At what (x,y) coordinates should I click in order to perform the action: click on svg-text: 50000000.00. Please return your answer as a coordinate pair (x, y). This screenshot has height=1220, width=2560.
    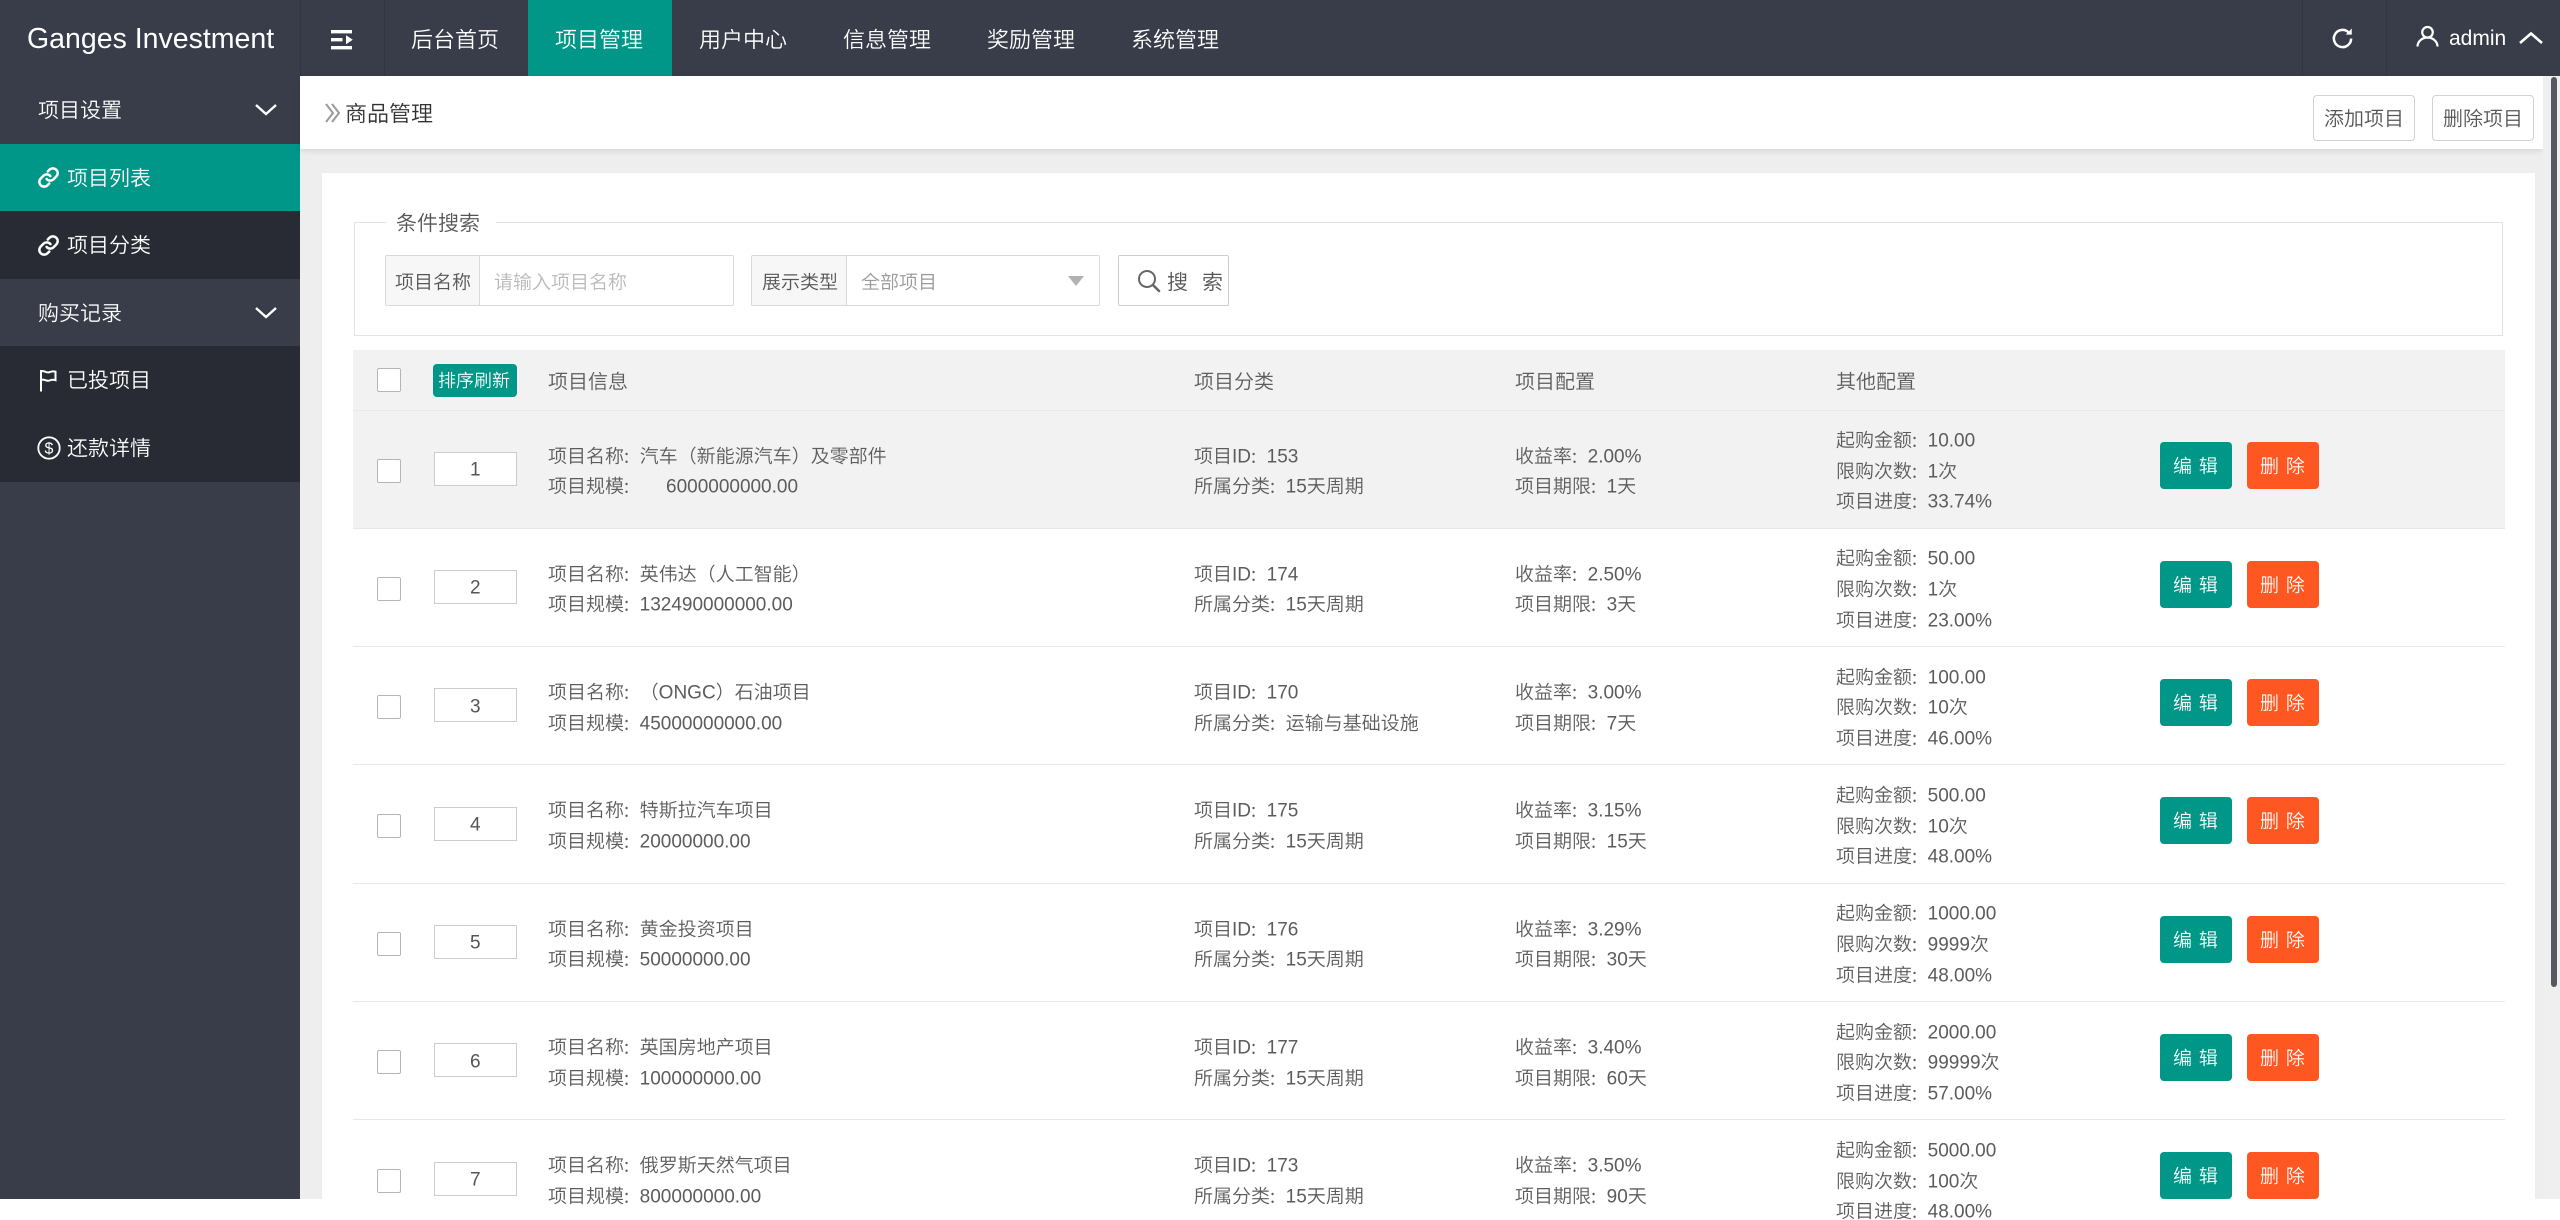
    Looking at the image, I should click on (695, 960).